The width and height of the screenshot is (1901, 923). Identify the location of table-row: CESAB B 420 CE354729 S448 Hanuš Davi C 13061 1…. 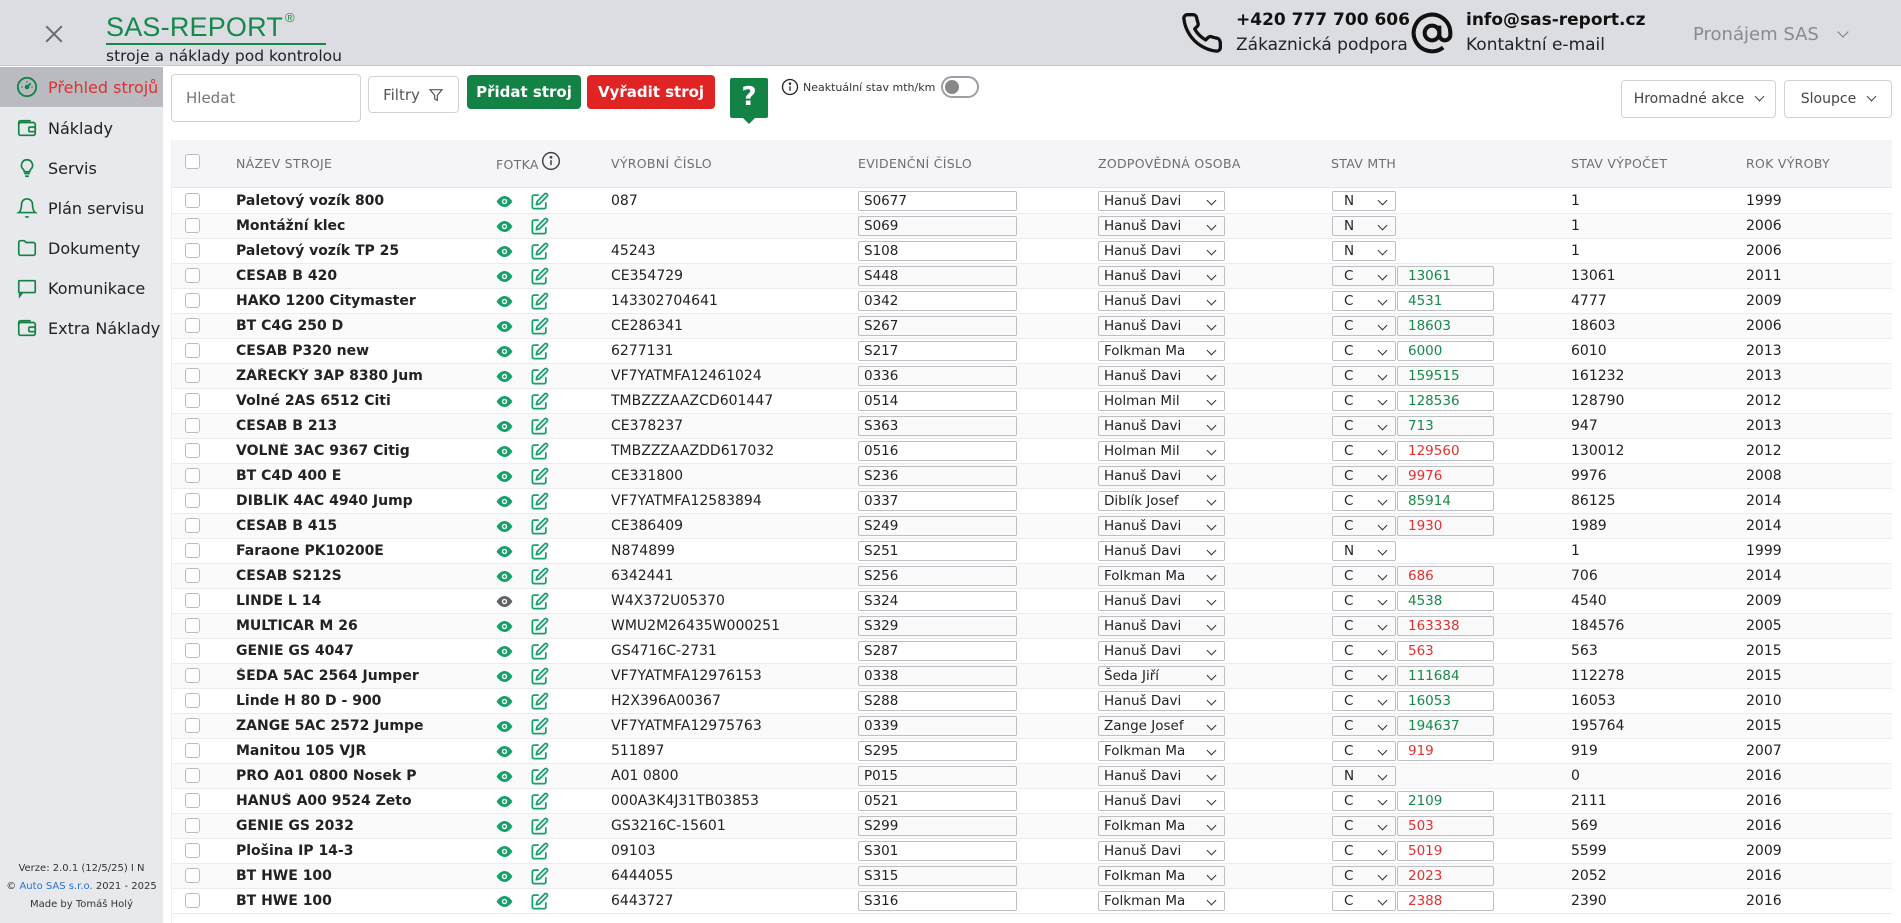
(1032, 276).